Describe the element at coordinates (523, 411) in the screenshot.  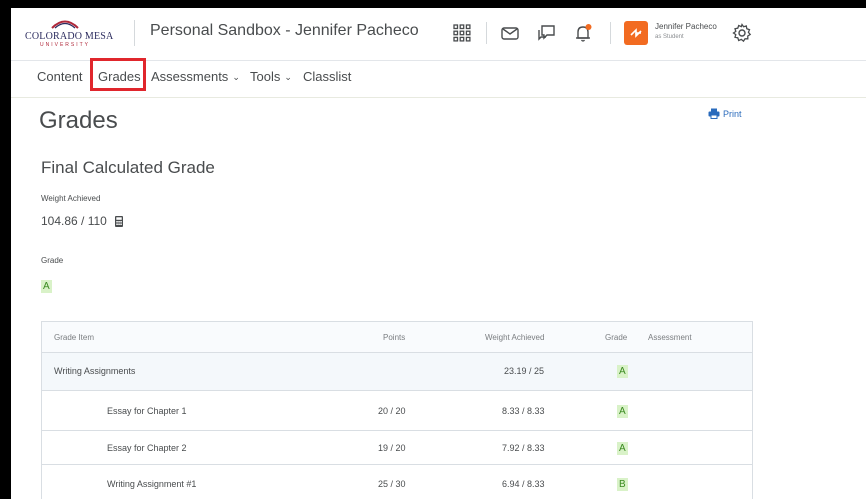
I see `row-weight: 8.33 / 8.33` at that location.